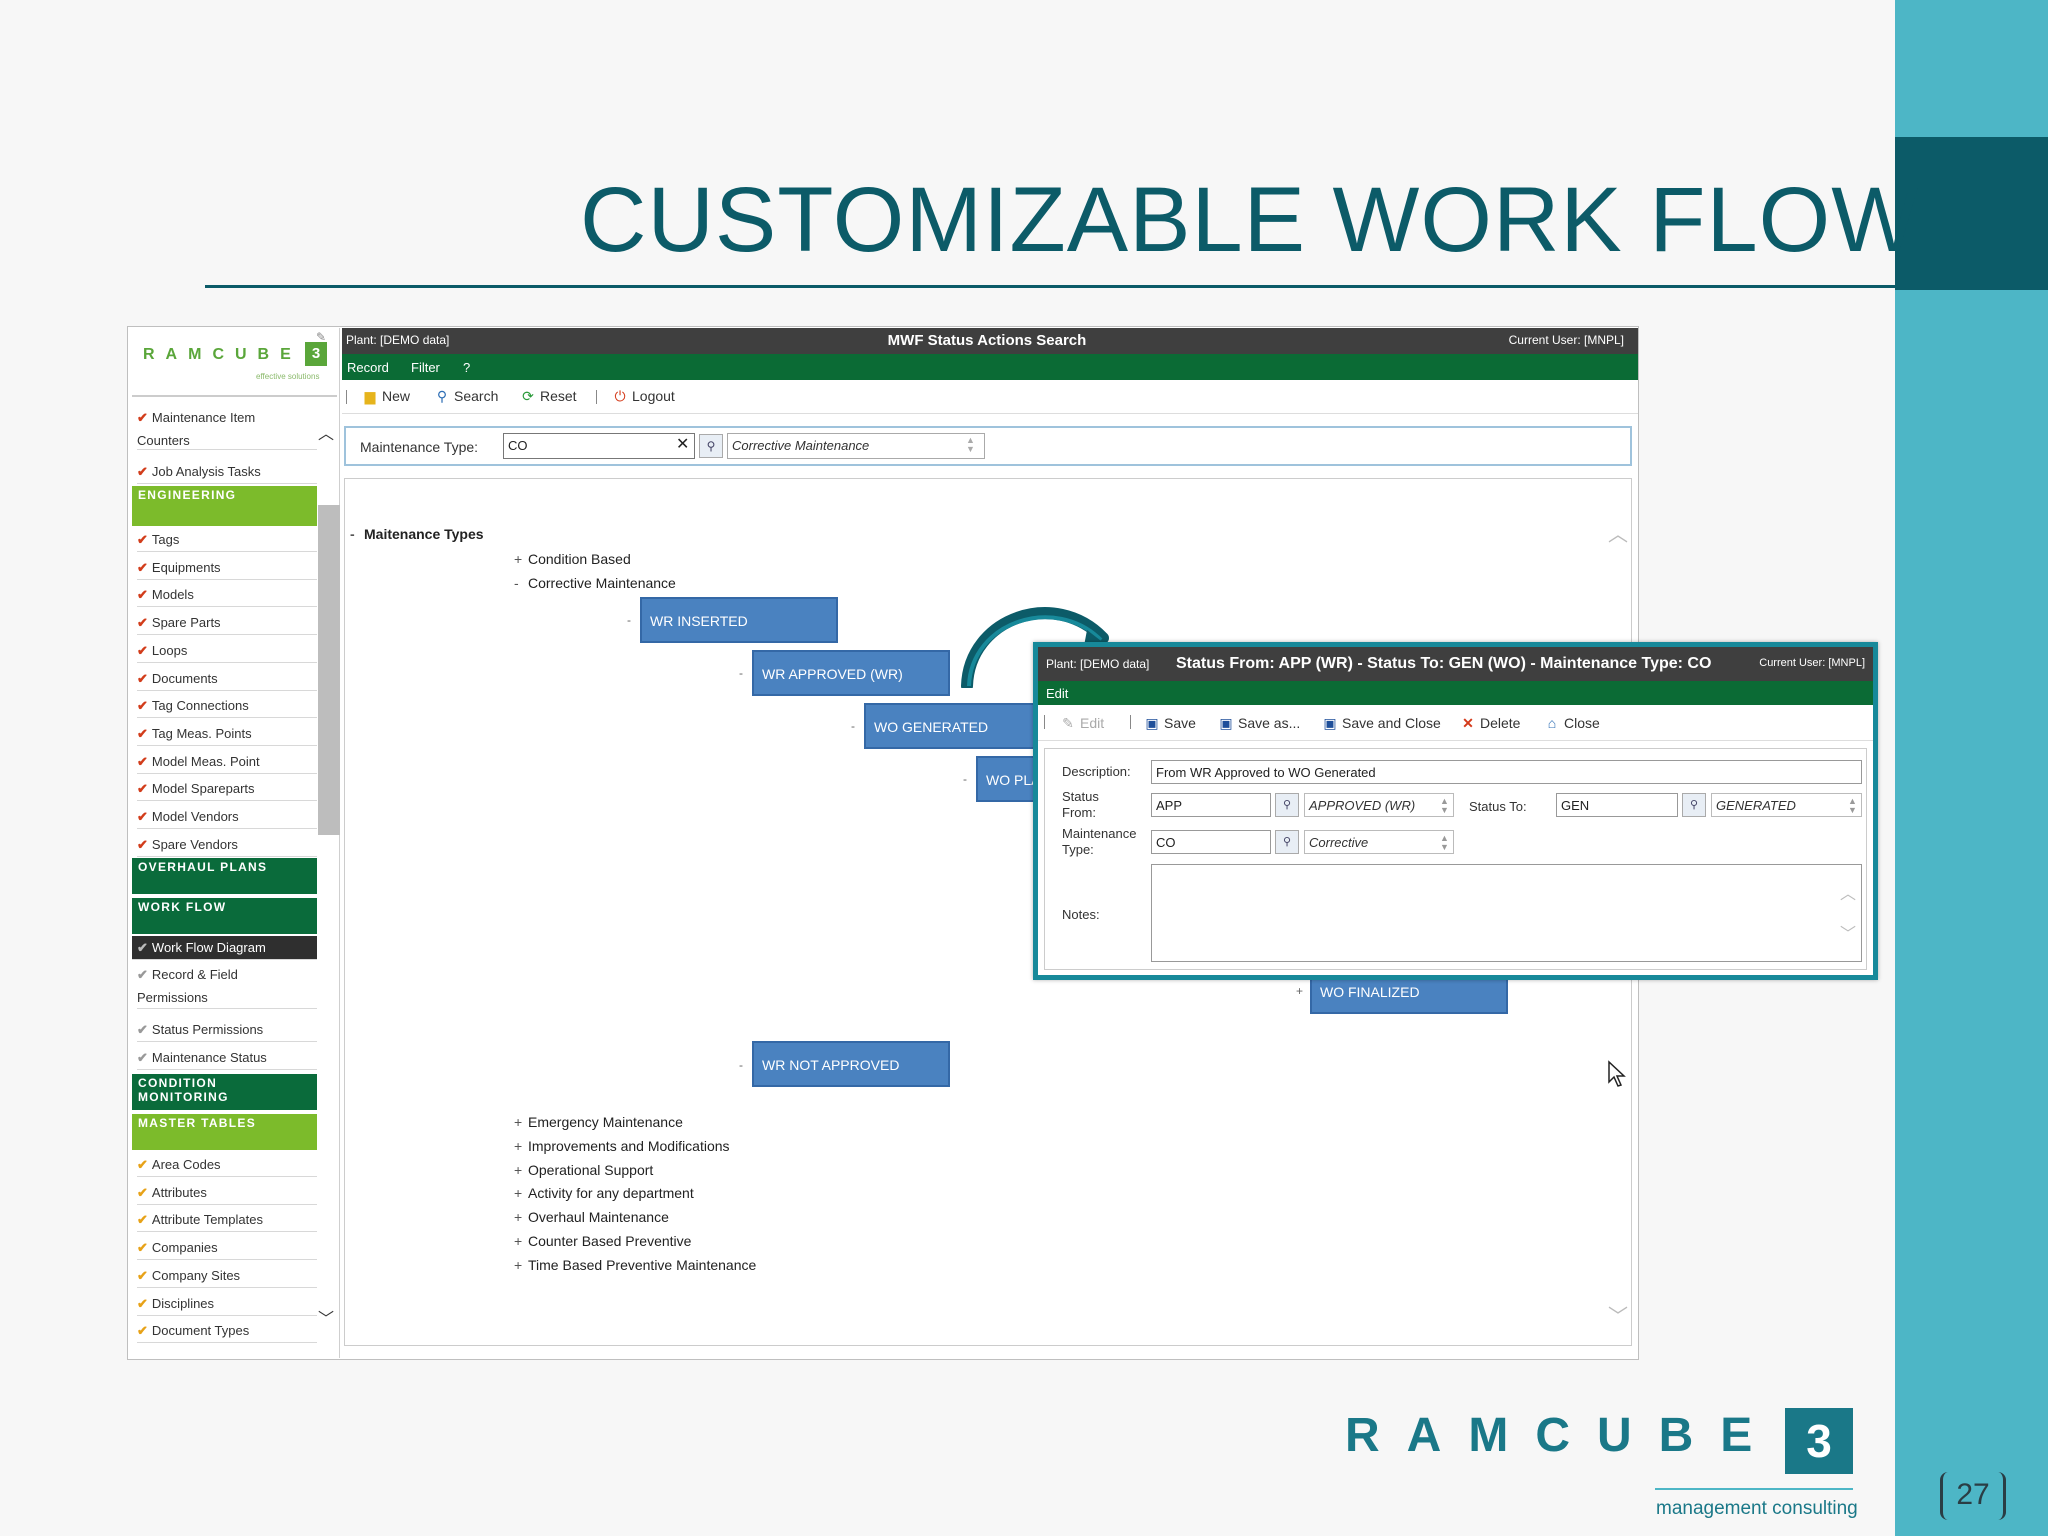 The image size is (2048, 1536). Describe the element at coordinates (227, 762) in the screenshot. I see `sidebar-item: ✔ Model Meas. Point` at that location.